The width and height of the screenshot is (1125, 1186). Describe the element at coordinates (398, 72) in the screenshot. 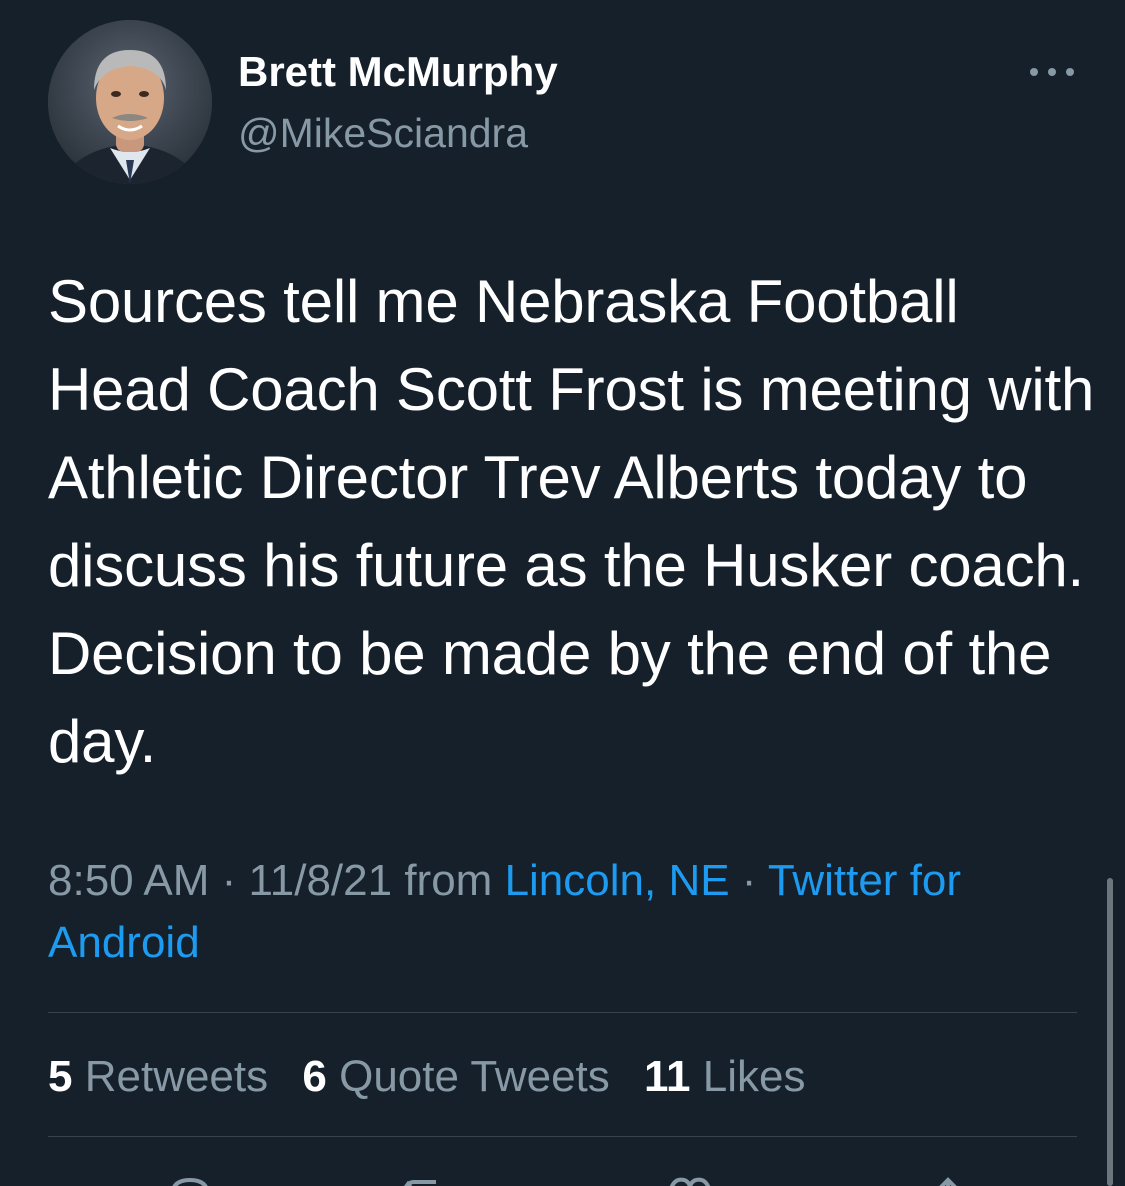

I see `display-name: Brett McMurphy` at that location.